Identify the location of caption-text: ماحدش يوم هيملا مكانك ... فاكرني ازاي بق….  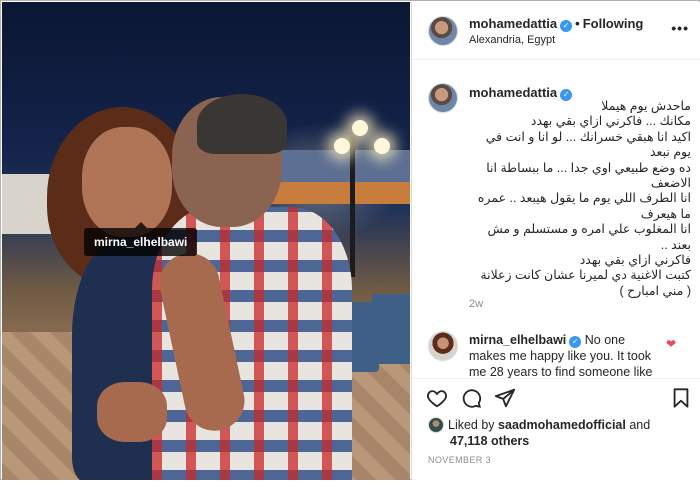
(584, 198).